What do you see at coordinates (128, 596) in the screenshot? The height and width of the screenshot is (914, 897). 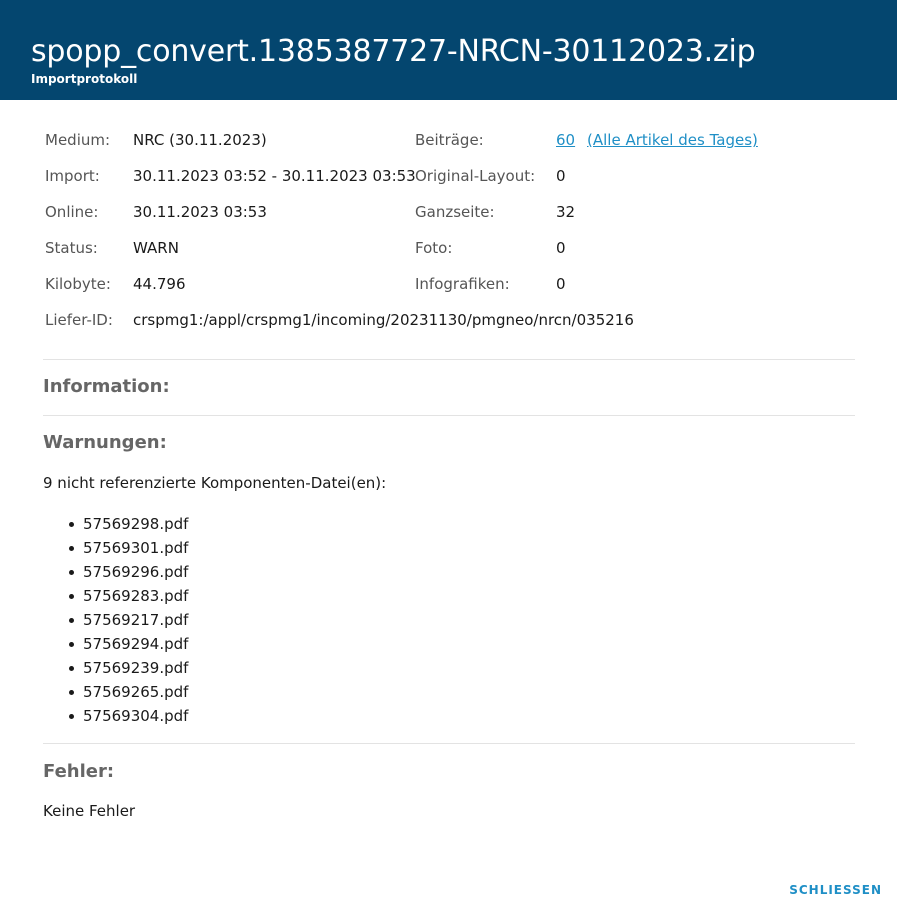 I see `list-item: 57569283.pdf` at bounding box center [128, 596].